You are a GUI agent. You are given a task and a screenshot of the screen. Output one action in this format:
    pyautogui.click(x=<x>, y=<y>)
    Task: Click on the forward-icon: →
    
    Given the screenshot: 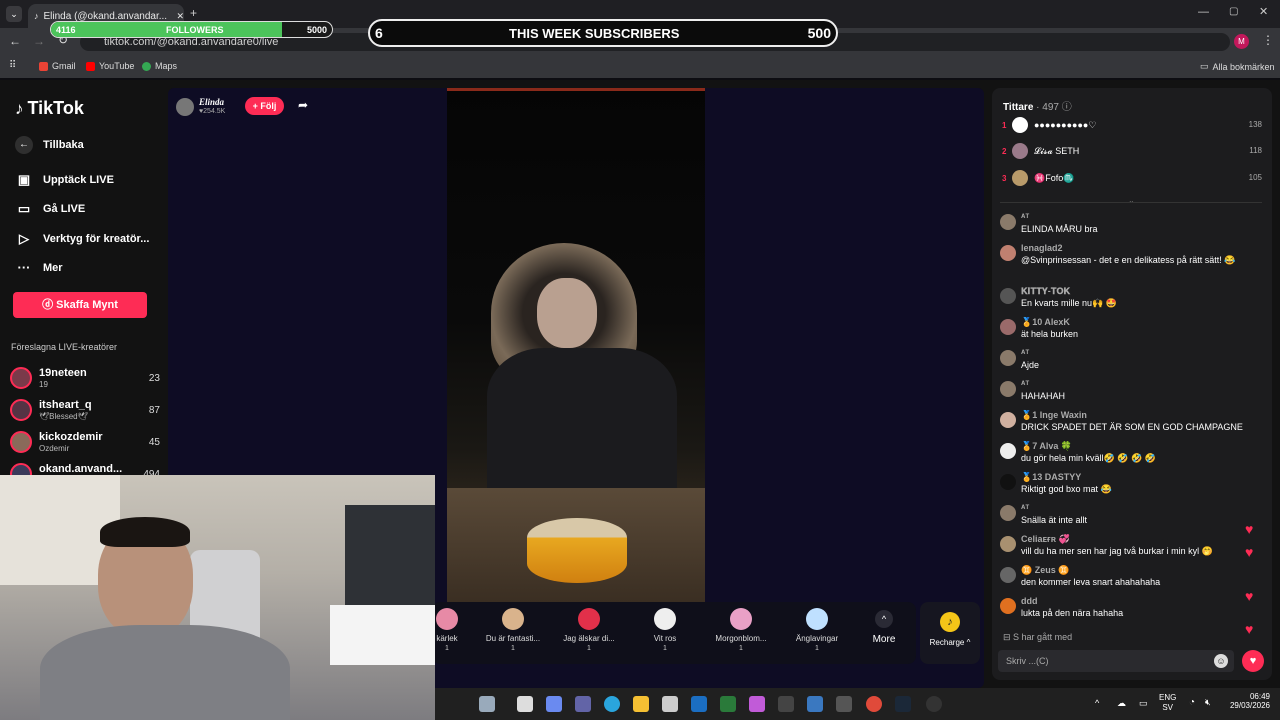 What is the action you would take?
    pyautogui.click(x=39, y=41)
    